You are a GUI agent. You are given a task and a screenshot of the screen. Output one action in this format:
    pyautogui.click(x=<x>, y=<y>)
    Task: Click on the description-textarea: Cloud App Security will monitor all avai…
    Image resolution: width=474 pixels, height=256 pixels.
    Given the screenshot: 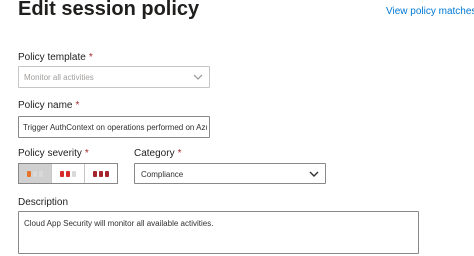 What is the action you would take?
    pyautogui.click(x=218, y=232)
    